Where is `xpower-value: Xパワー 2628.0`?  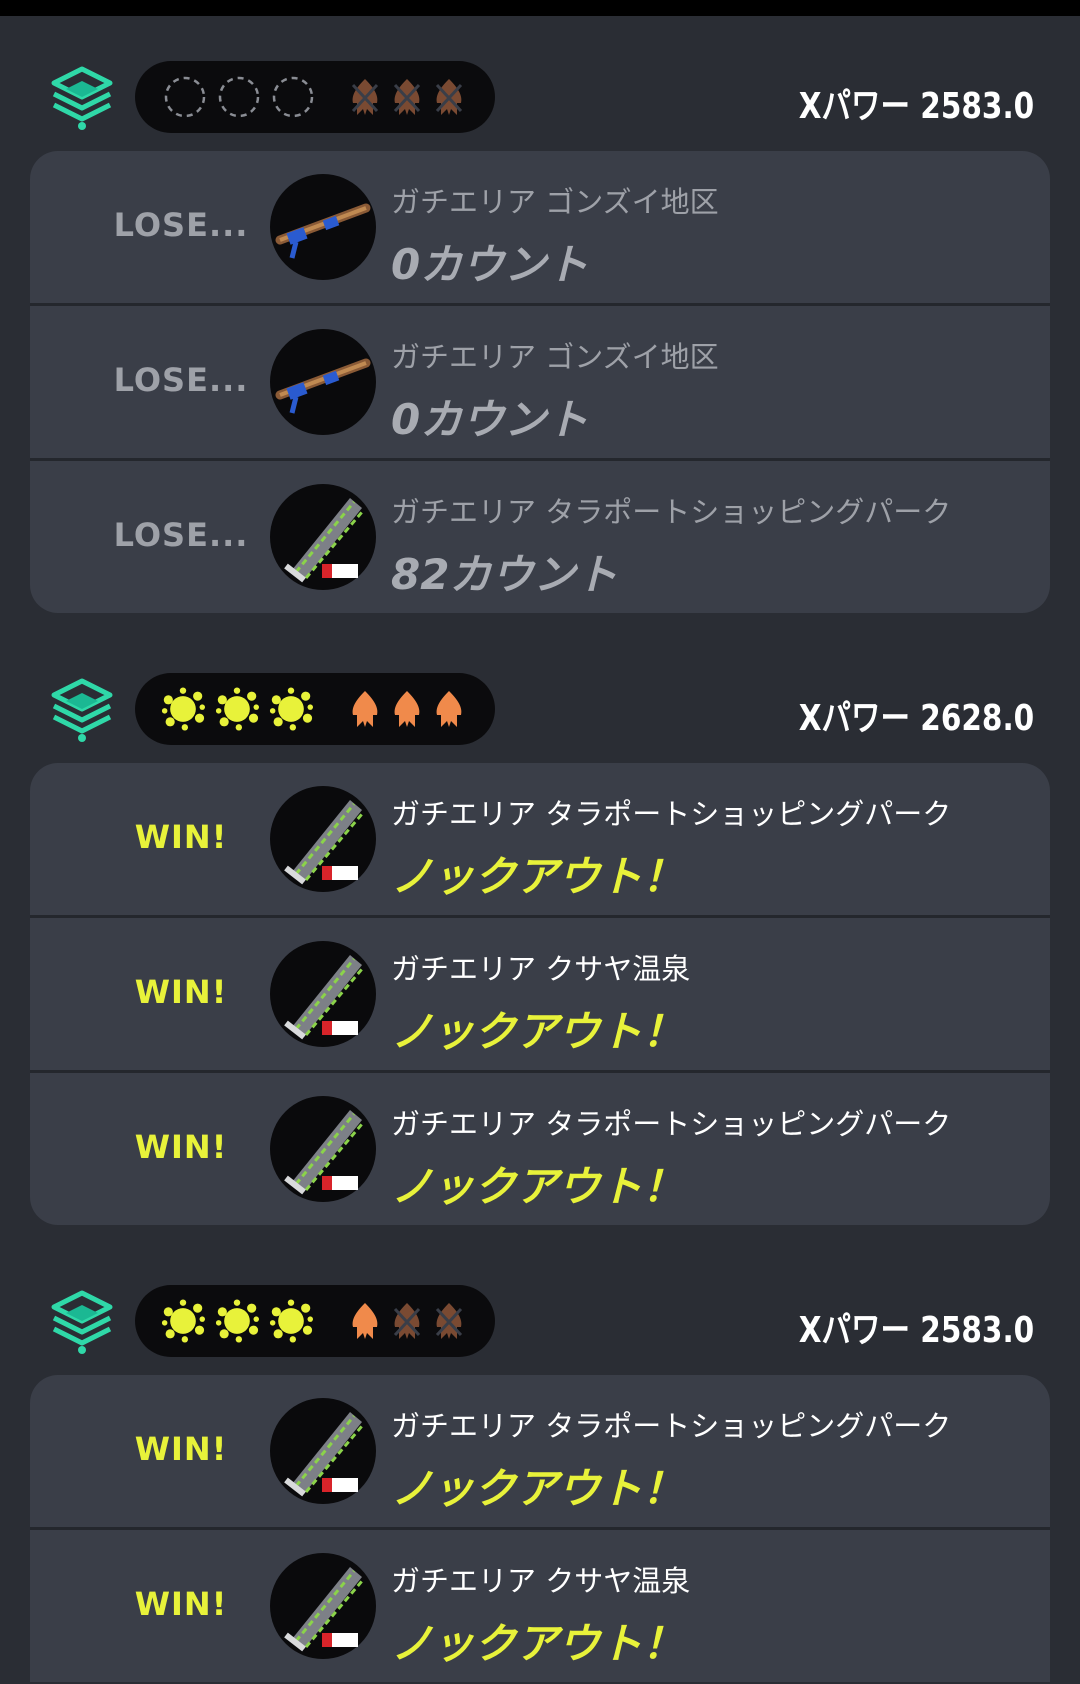 xpower-value: Xパワー 2628.0 is located at coordinates (916, 718).